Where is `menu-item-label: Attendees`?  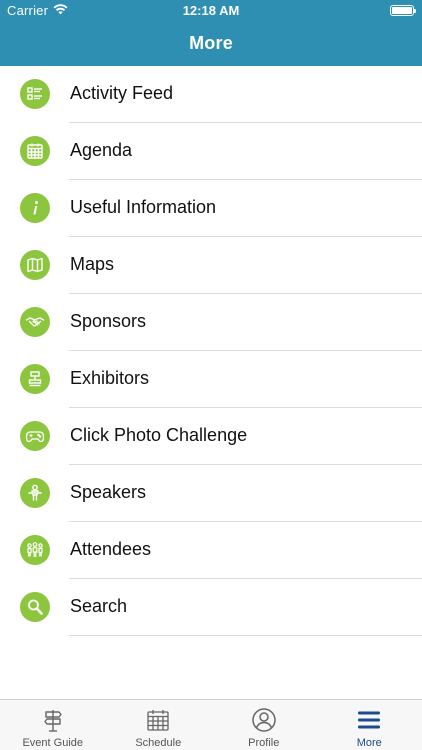
menu-item-label: Attendees is located at coordinates (111, 549).